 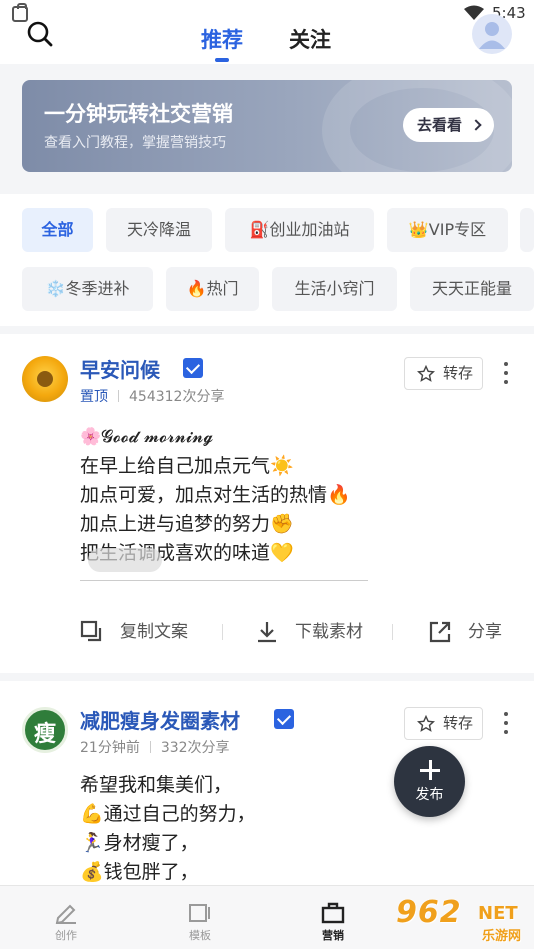 What do you see at coordinates (138, 114) in the screenshot?
I see `banner-title: 一分钟玩转社交营销` at bounding box center [138, 114].